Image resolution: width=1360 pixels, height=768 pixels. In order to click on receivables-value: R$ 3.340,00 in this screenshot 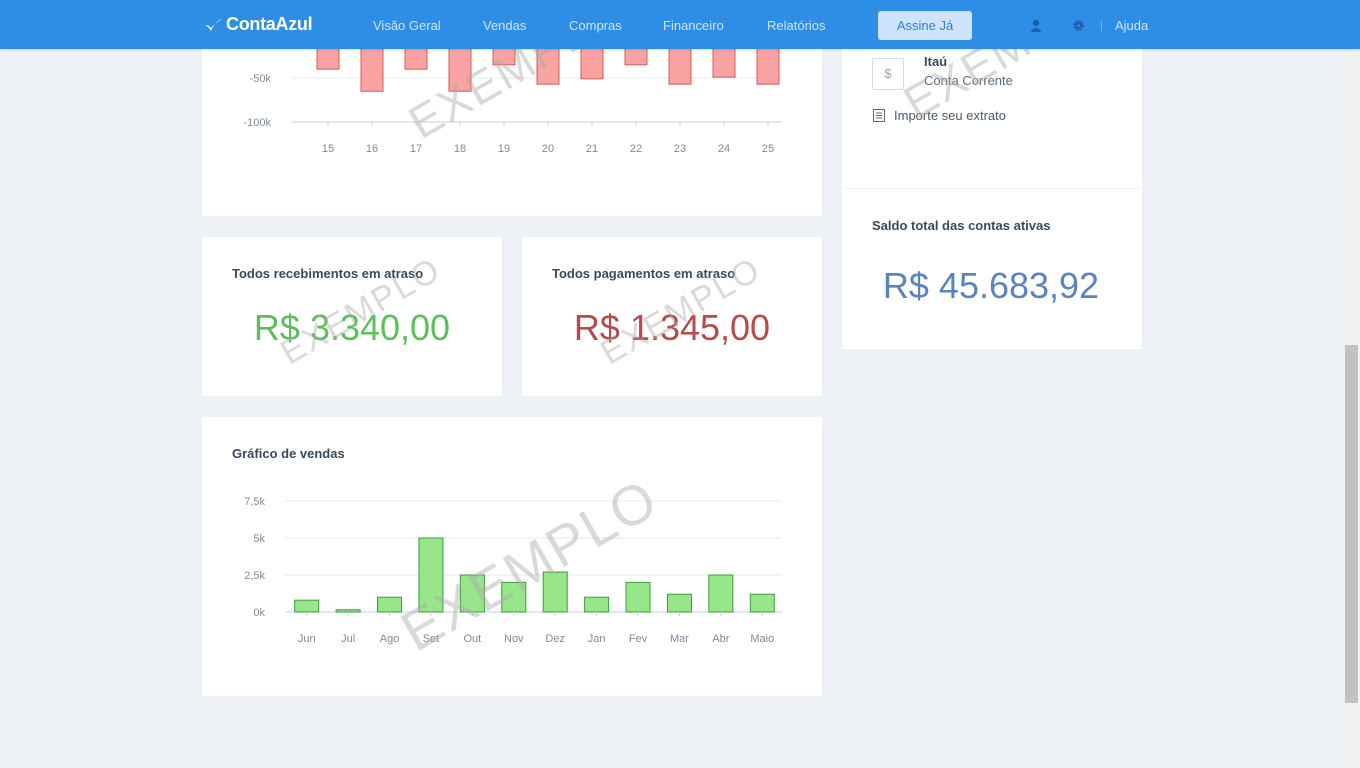, I will do `click(352, 327)`.